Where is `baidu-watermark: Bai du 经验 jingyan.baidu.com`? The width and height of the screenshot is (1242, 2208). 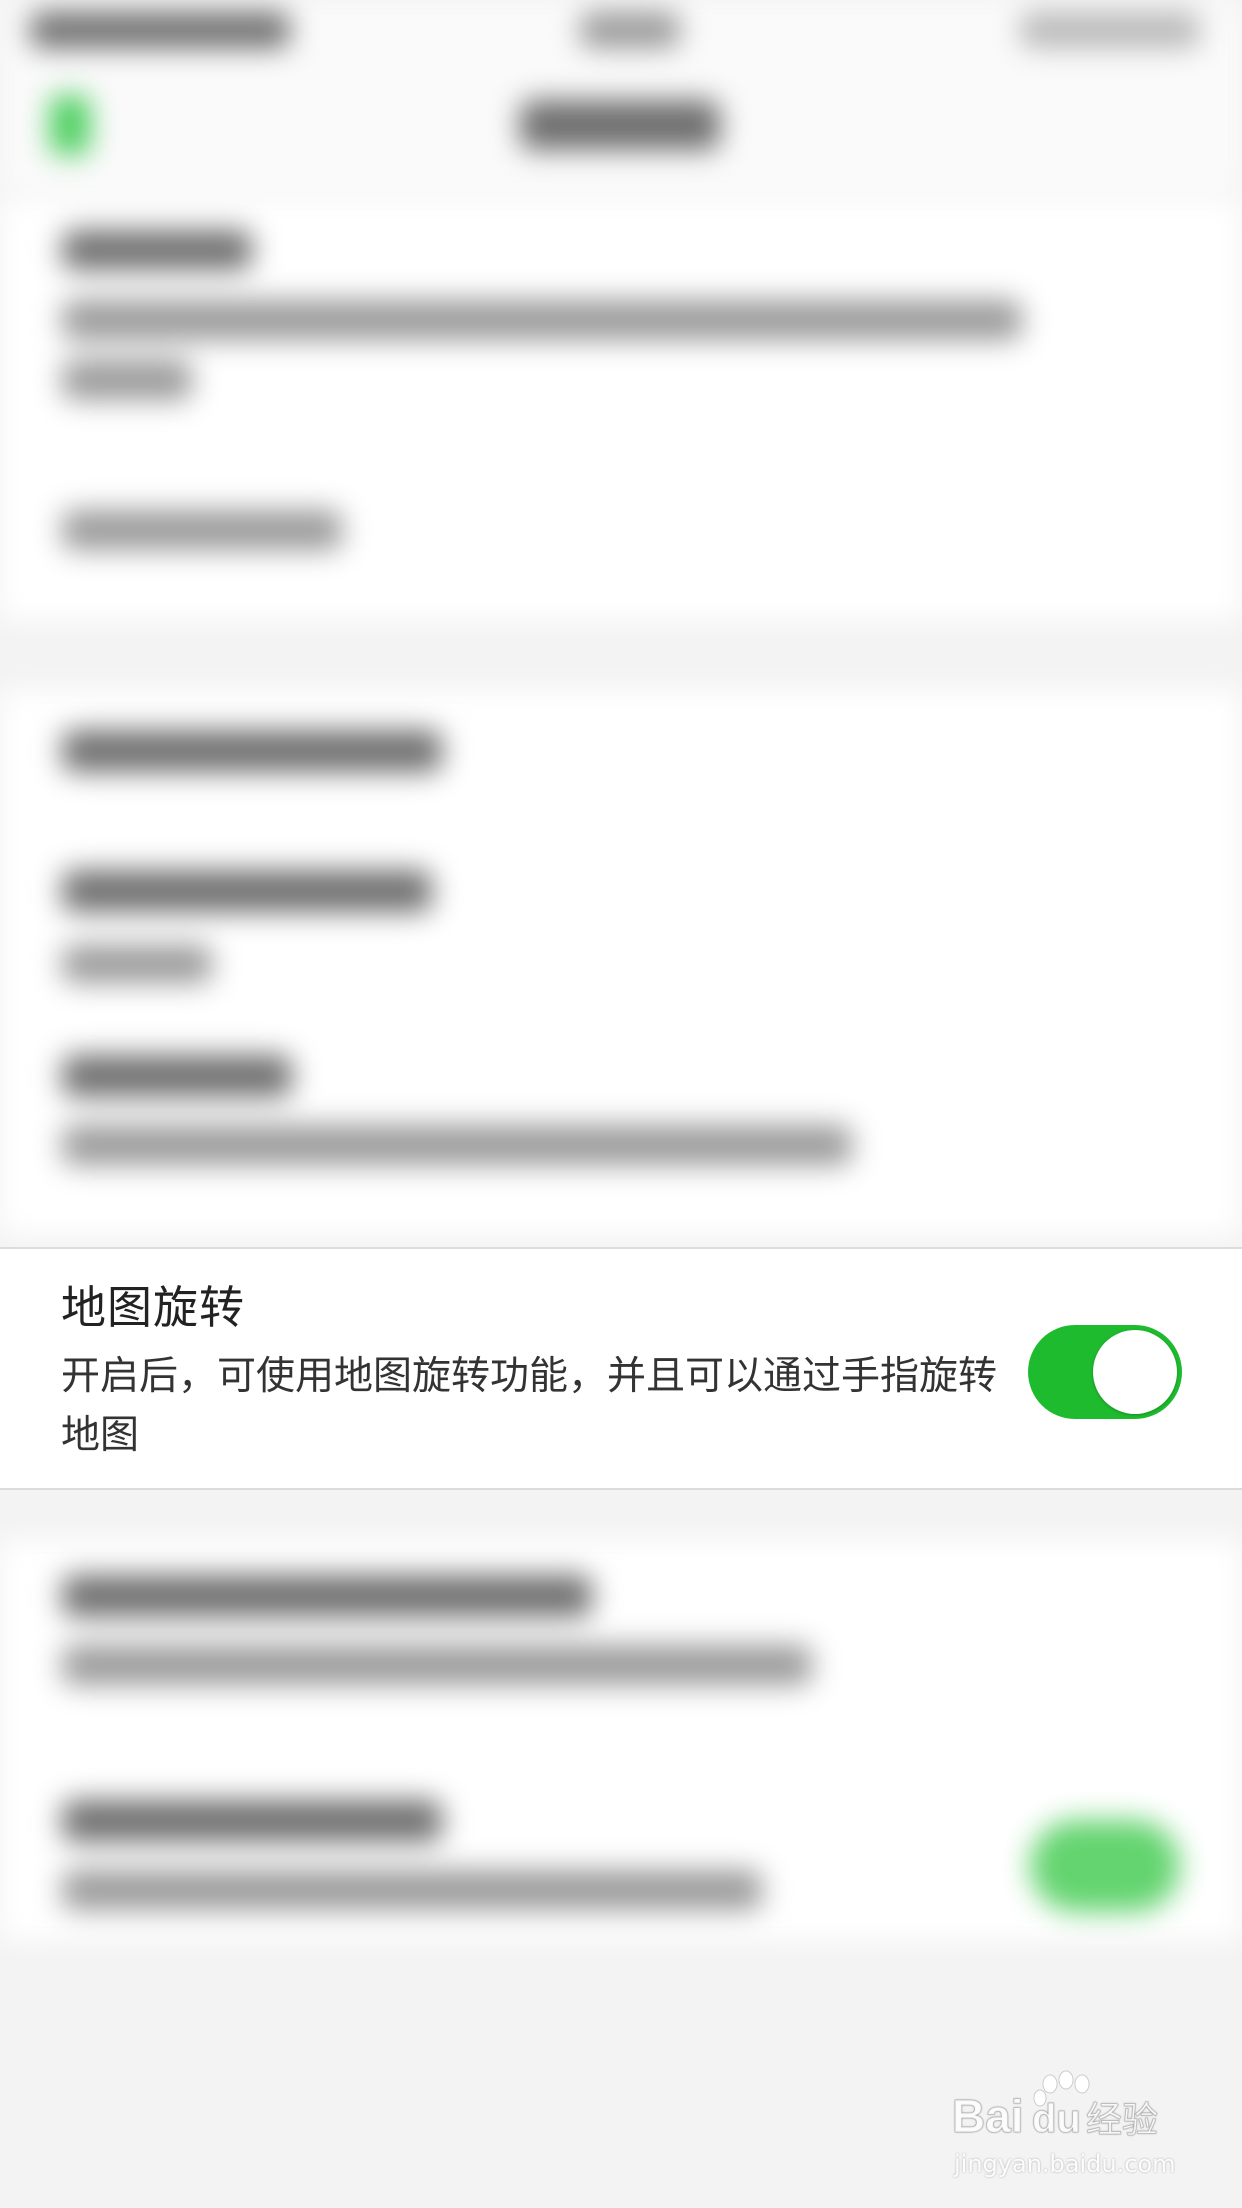
baidu-watermark: Bai du 经验 jingyan.baidu.com is located at coordinates (1070, 2135).